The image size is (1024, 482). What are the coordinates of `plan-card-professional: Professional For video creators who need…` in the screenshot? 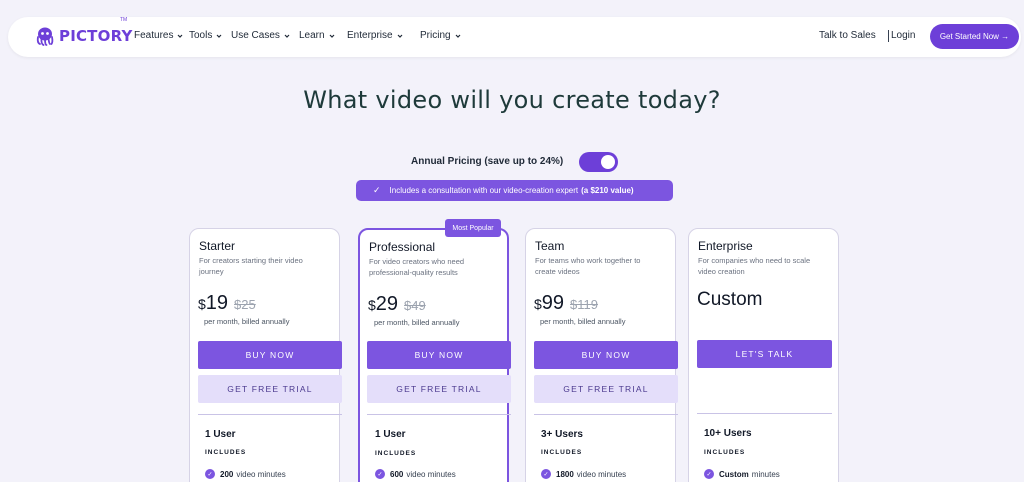 It's located at (434, 355).